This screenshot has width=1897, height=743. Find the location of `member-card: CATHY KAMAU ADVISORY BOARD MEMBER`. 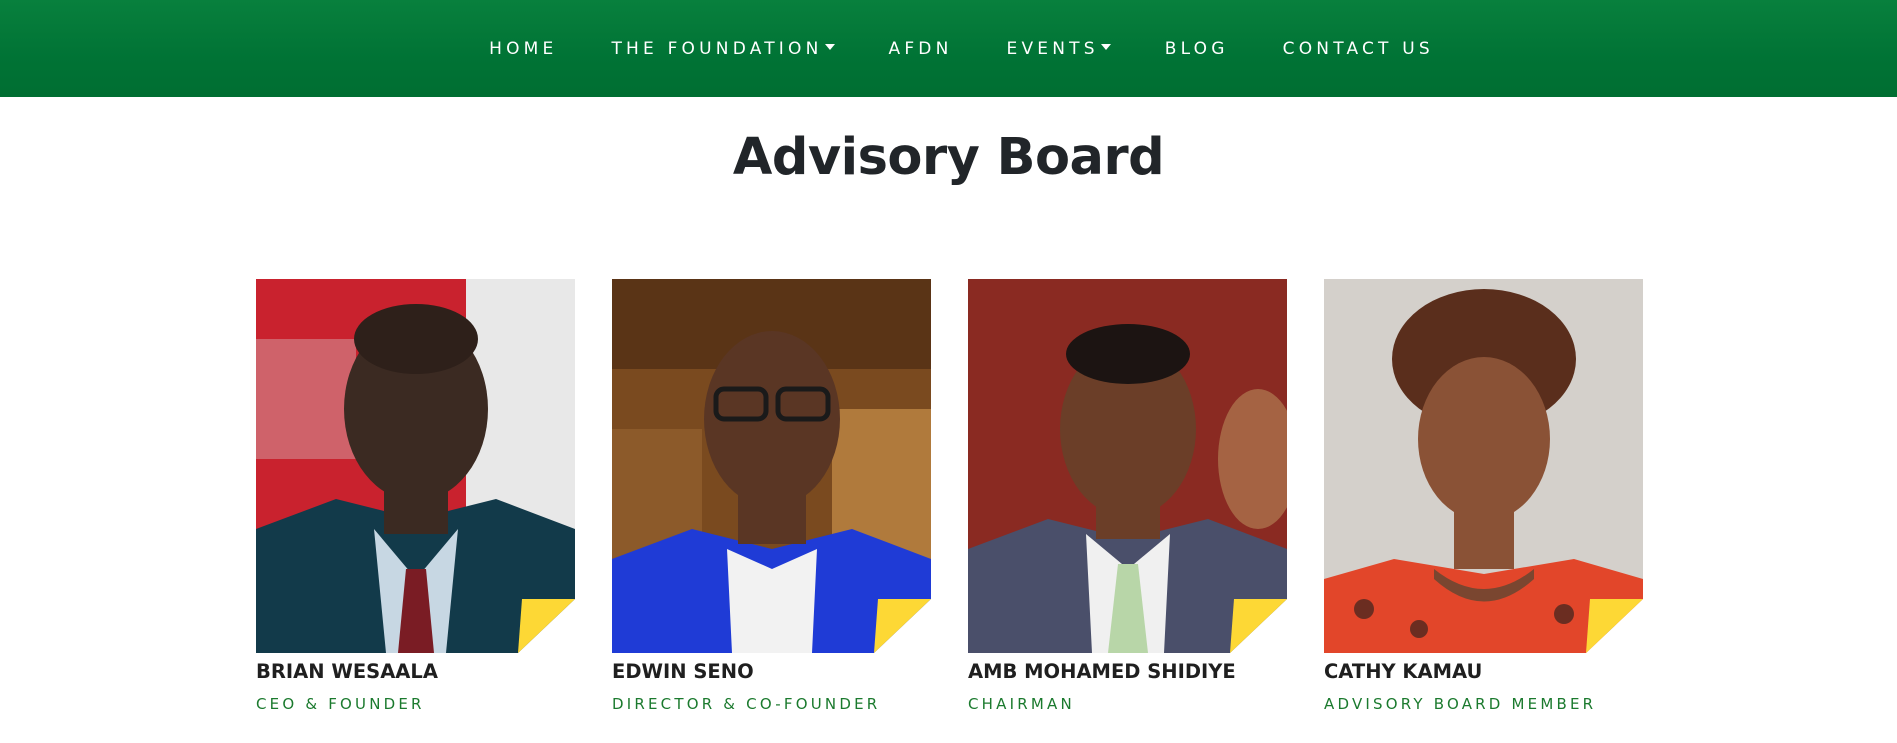

member-card: CATHY KAMAU ADVISORY BOARD MEMBER is located at coordinates (1483, 496).